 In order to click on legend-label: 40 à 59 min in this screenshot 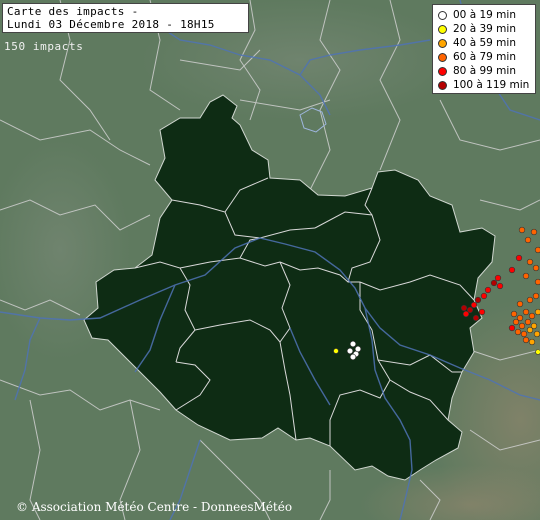, I will do `click(484, 43)`.